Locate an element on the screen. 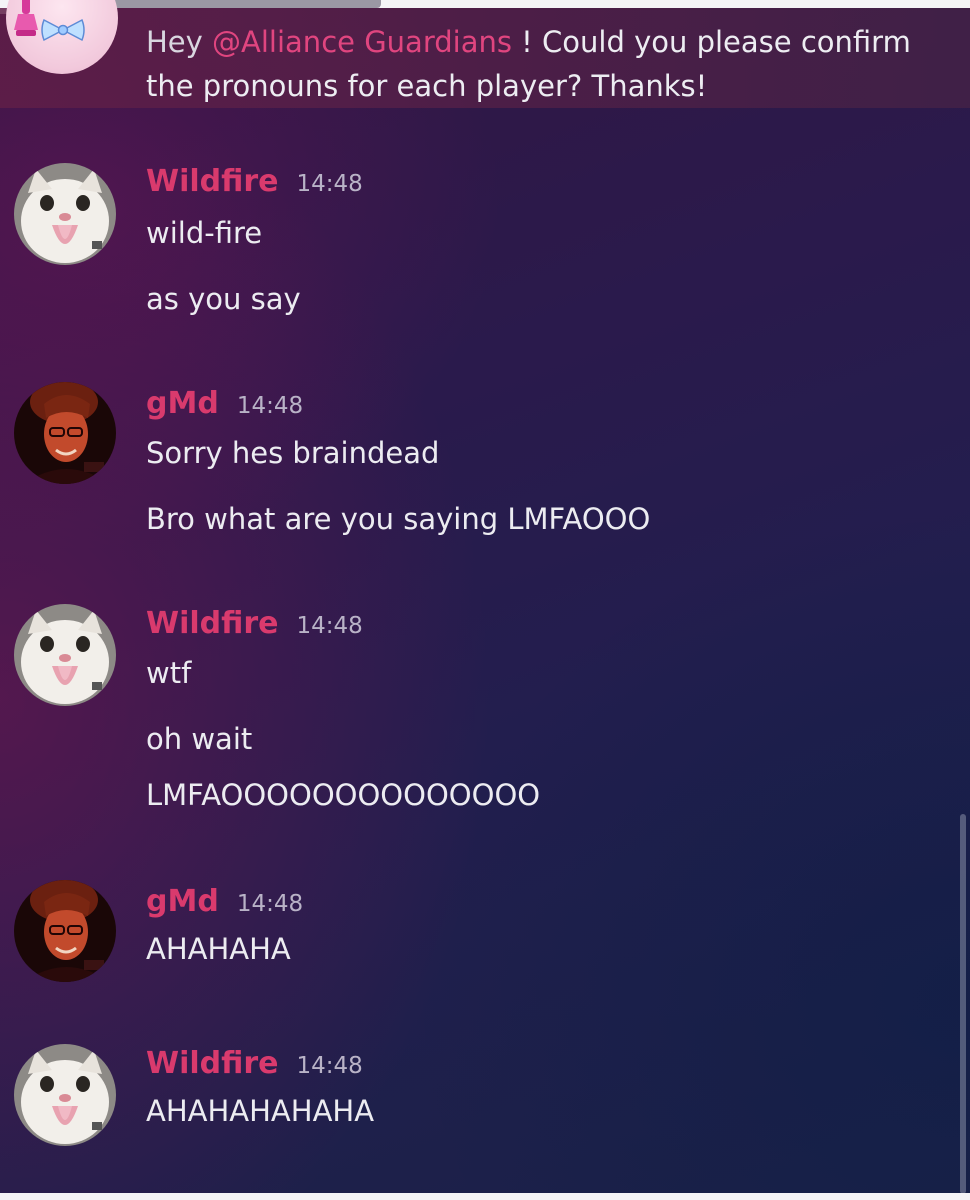 Image resolution: width=970 pixels, height=1200 pixels. message-text: oh wait is located at coordinates (199, 739).